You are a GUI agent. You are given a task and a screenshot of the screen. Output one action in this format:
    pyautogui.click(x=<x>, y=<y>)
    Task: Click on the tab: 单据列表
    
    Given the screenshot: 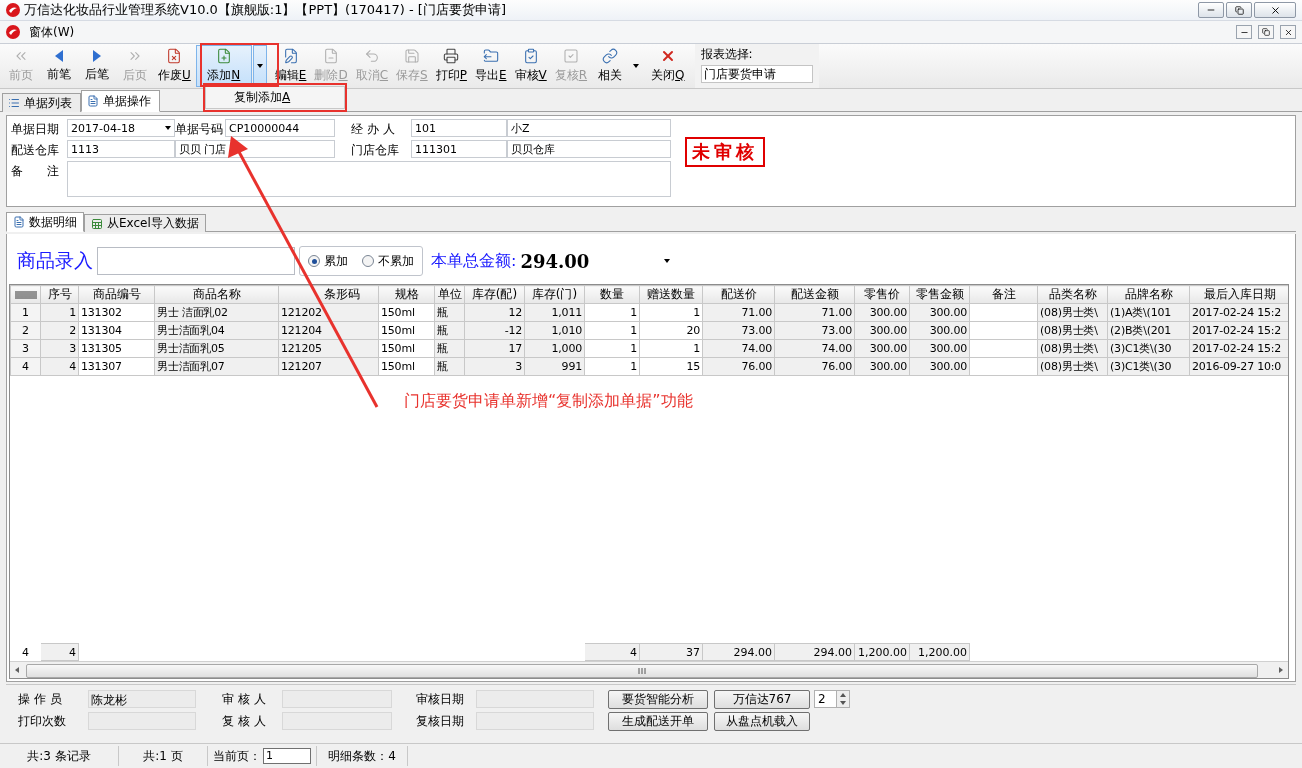 What is the action you would take?
    pyautogui.click(x=41, y=102)
    